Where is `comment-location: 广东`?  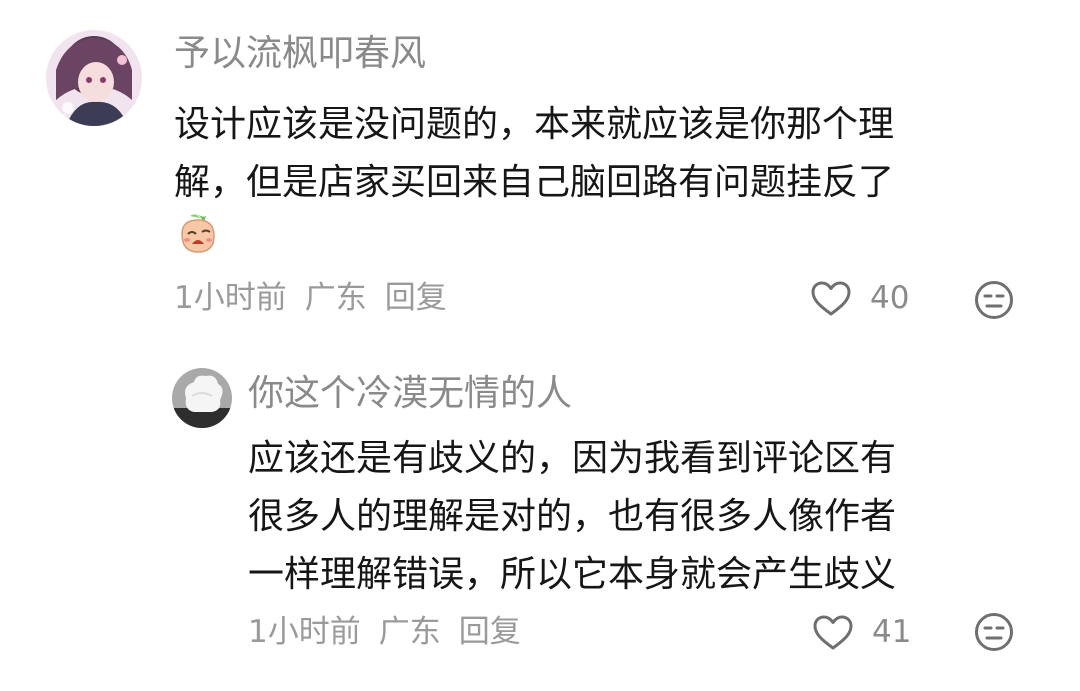 comment-location: 广东 is located at coordinates (335, 298).